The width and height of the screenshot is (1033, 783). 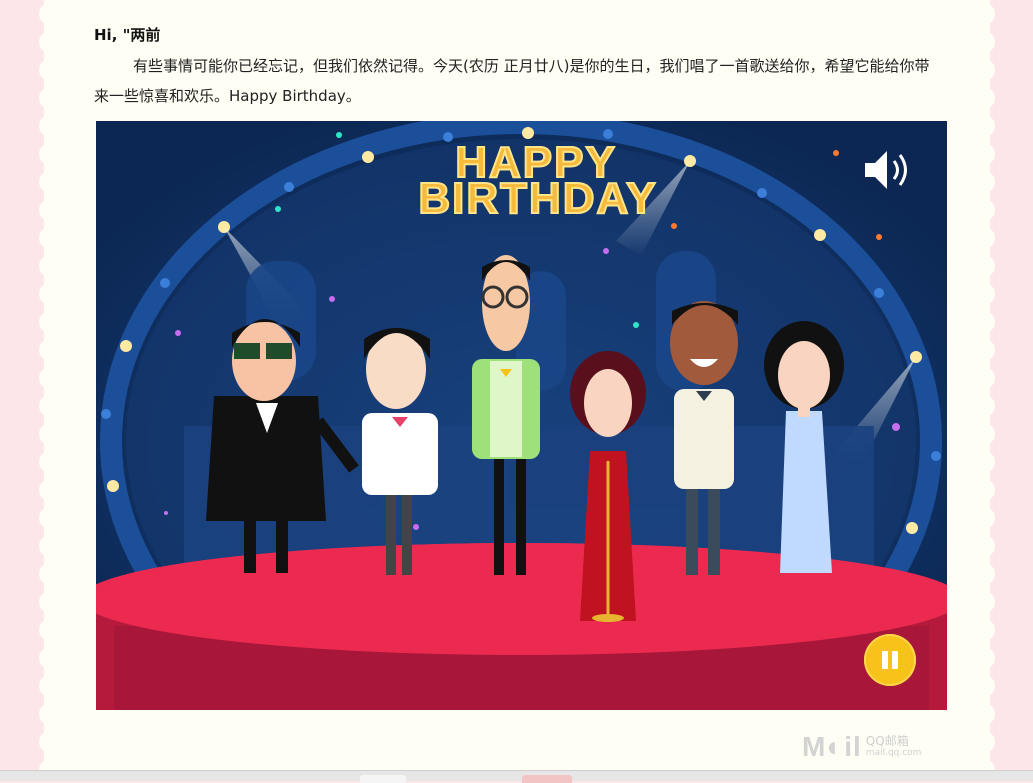 I want to click on qq-mail-watermark: M◐il QQ邮箱 mail.qq.com, so click(x=862, y=746).